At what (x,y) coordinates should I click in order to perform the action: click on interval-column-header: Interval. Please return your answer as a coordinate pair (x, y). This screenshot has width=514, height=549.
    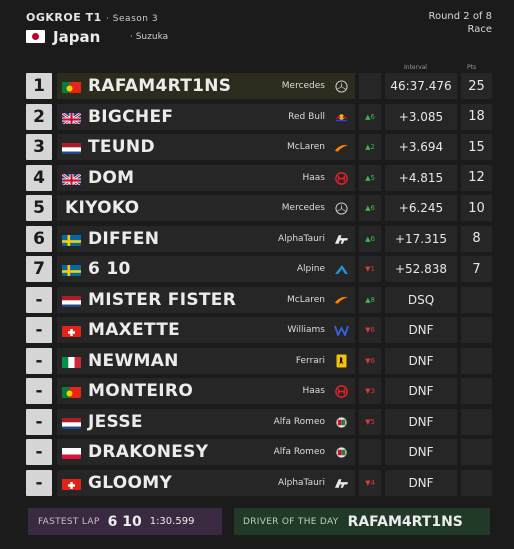
    Looking at the image, I should click on (415, 67).